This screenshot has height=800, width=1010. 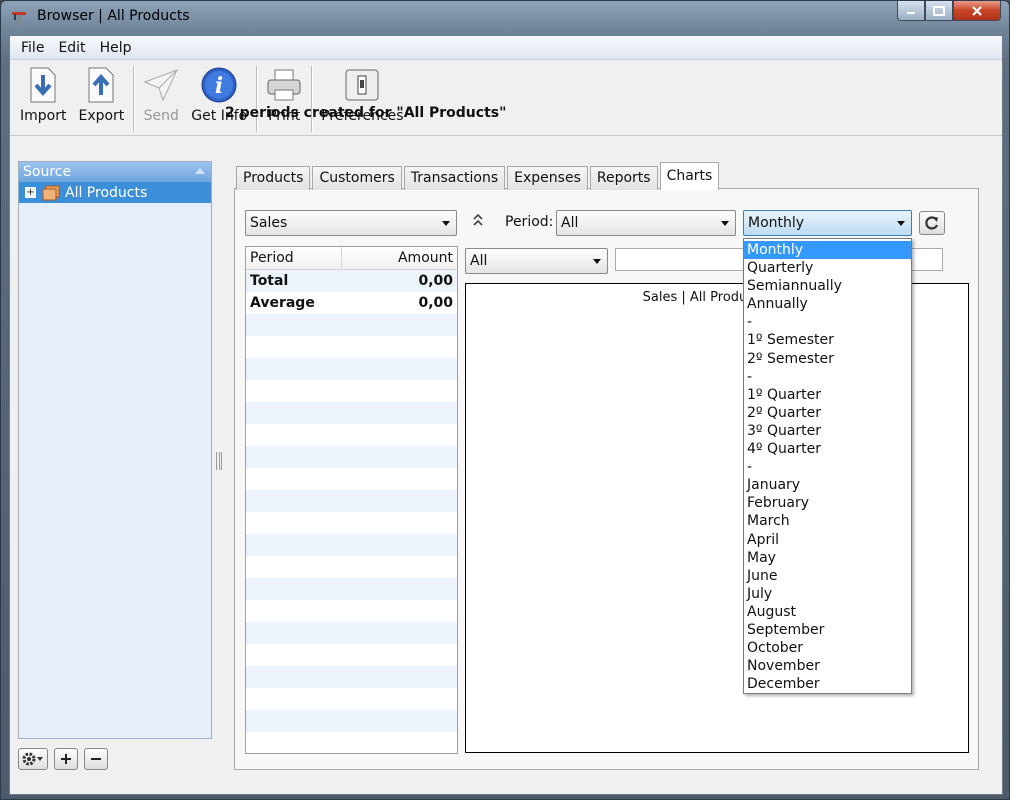 I want to click on source-actions, so click(x=63, y=759).